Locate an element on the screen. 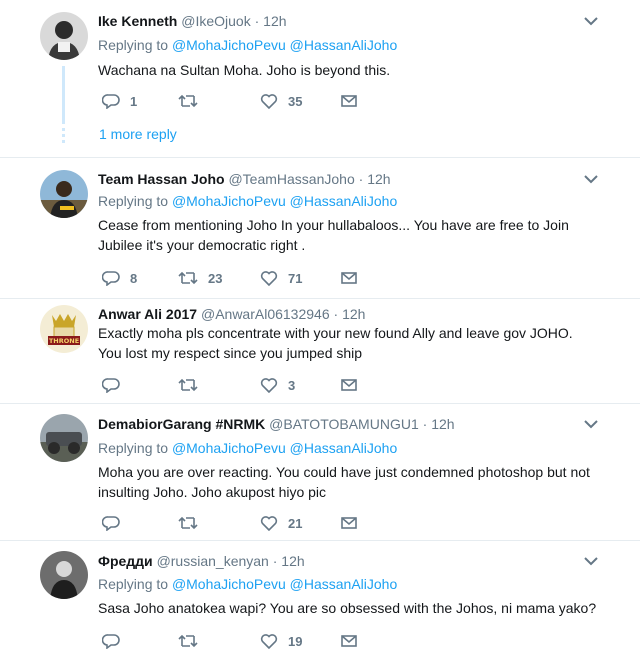  retweet-count: 23 is located at coordinates (215, 278).